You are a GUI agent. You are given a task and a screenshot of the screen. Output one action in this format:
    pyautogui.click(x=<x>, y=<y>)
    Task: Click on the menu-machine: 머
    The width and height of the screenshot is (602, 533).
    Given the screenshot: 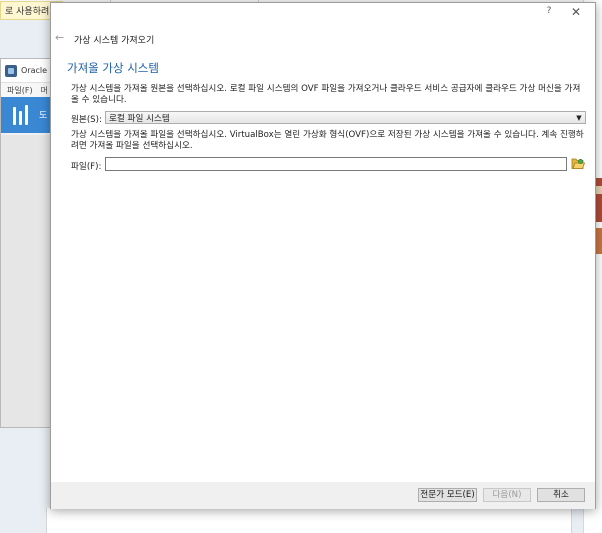 What is the action you would take?
    pyautogui.click(x=44, y=90)
    